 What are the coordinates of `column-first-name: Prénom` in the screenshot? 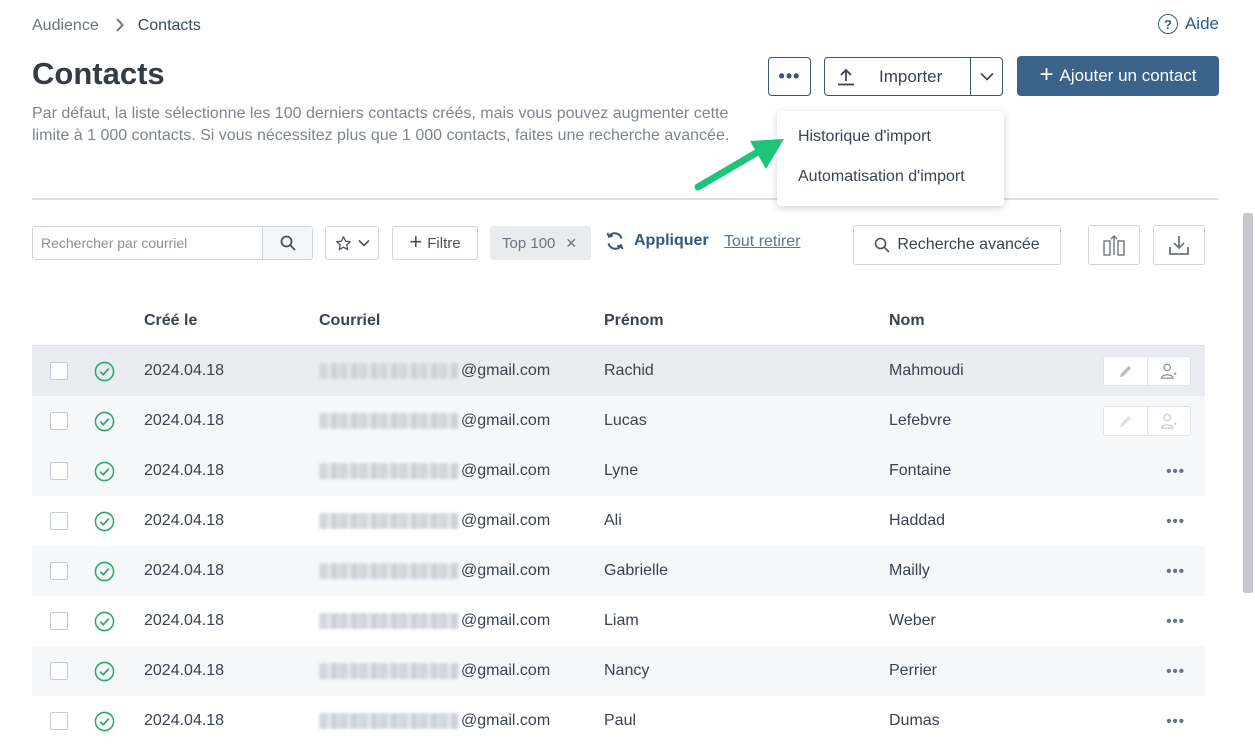 It's located at (746, 321).